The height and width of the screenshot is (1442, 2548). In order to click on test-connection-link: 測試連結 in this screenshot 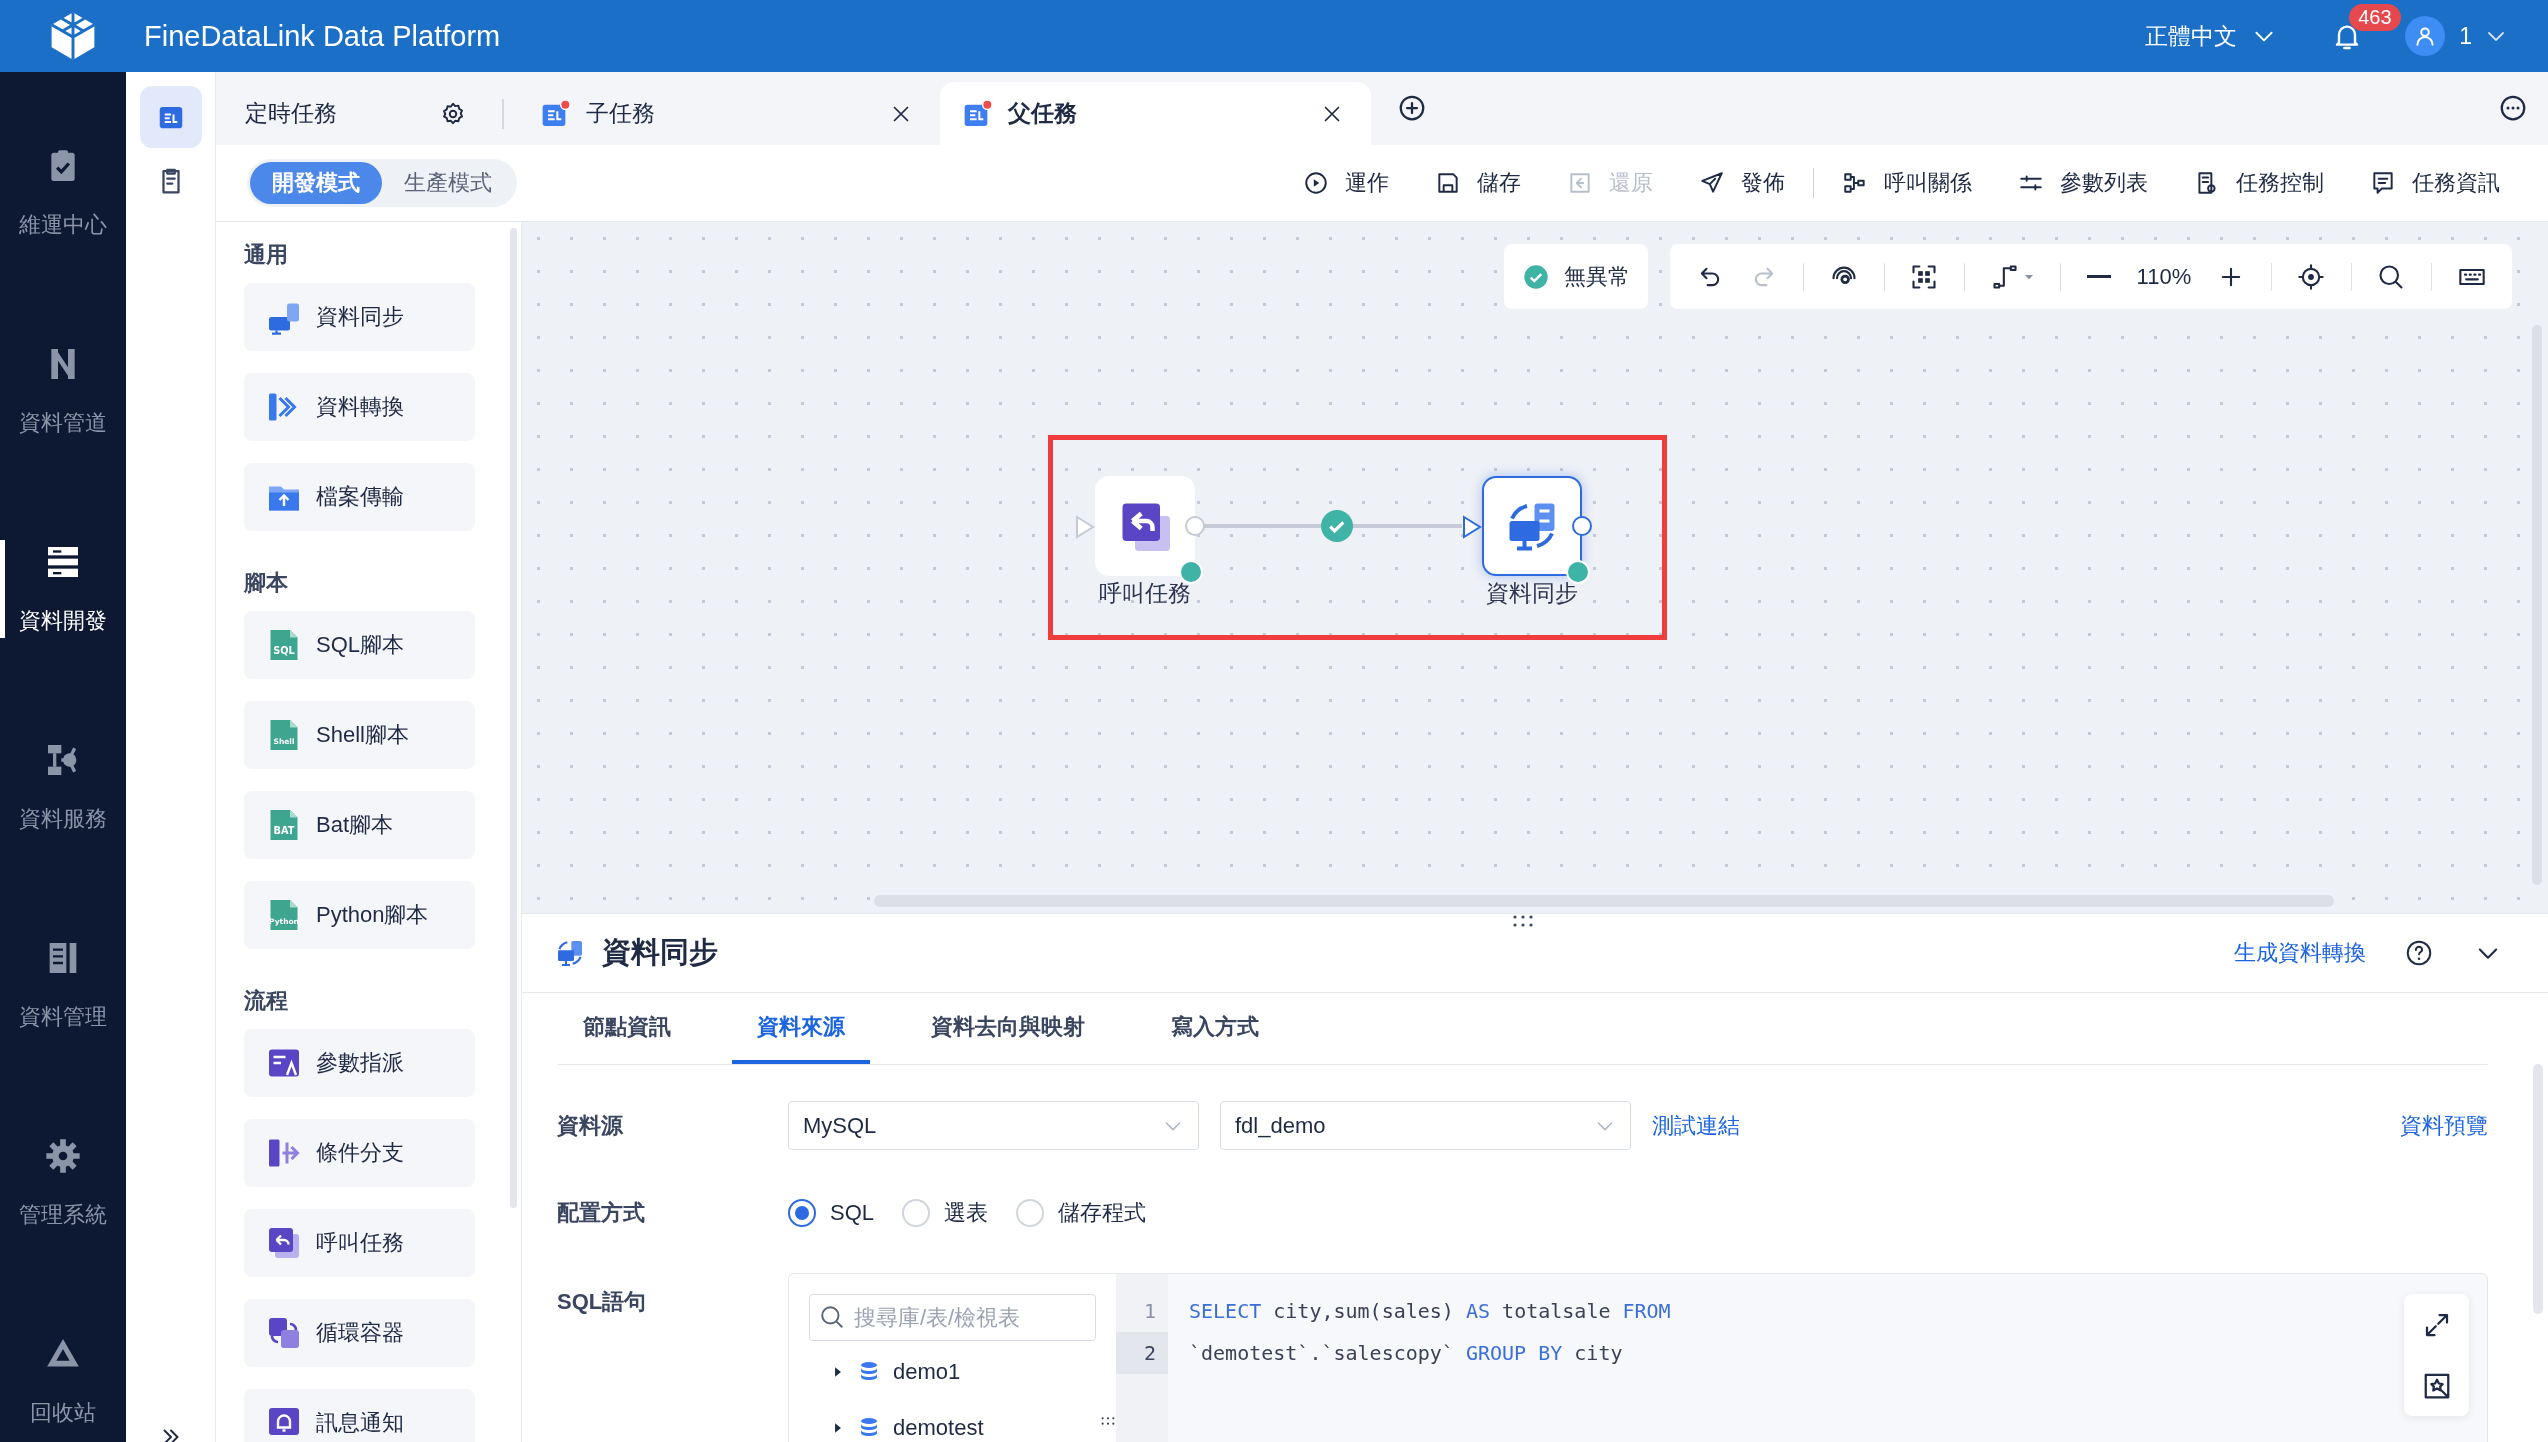, I will do `click(1696, 1125)`.